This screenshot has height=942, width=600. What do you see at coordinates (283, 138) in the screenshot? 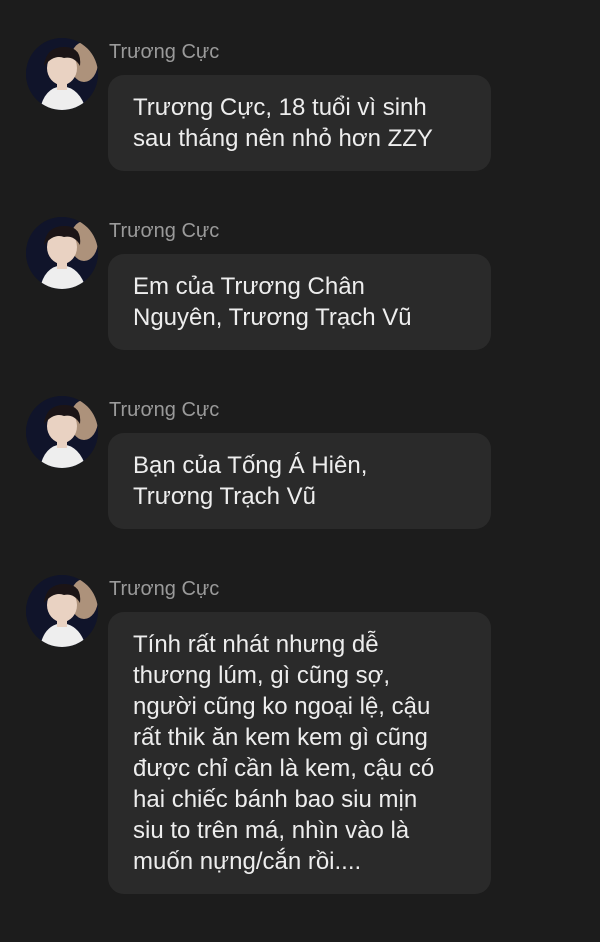
I see `message-text: sau tháng nên nhỏ hơn ZZY` at bounding box center [283, 138].